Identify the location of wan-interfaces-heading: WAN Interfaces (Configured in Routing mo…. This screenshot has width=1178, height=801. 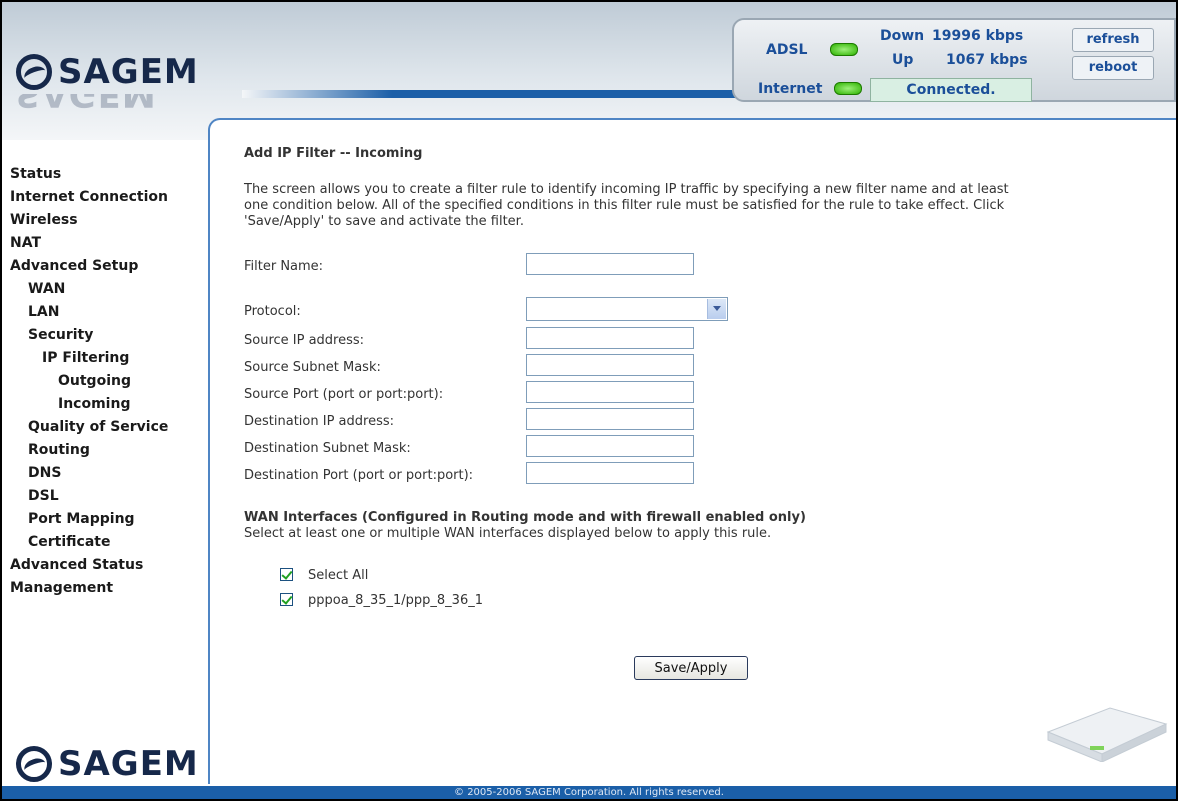
(525, 517).